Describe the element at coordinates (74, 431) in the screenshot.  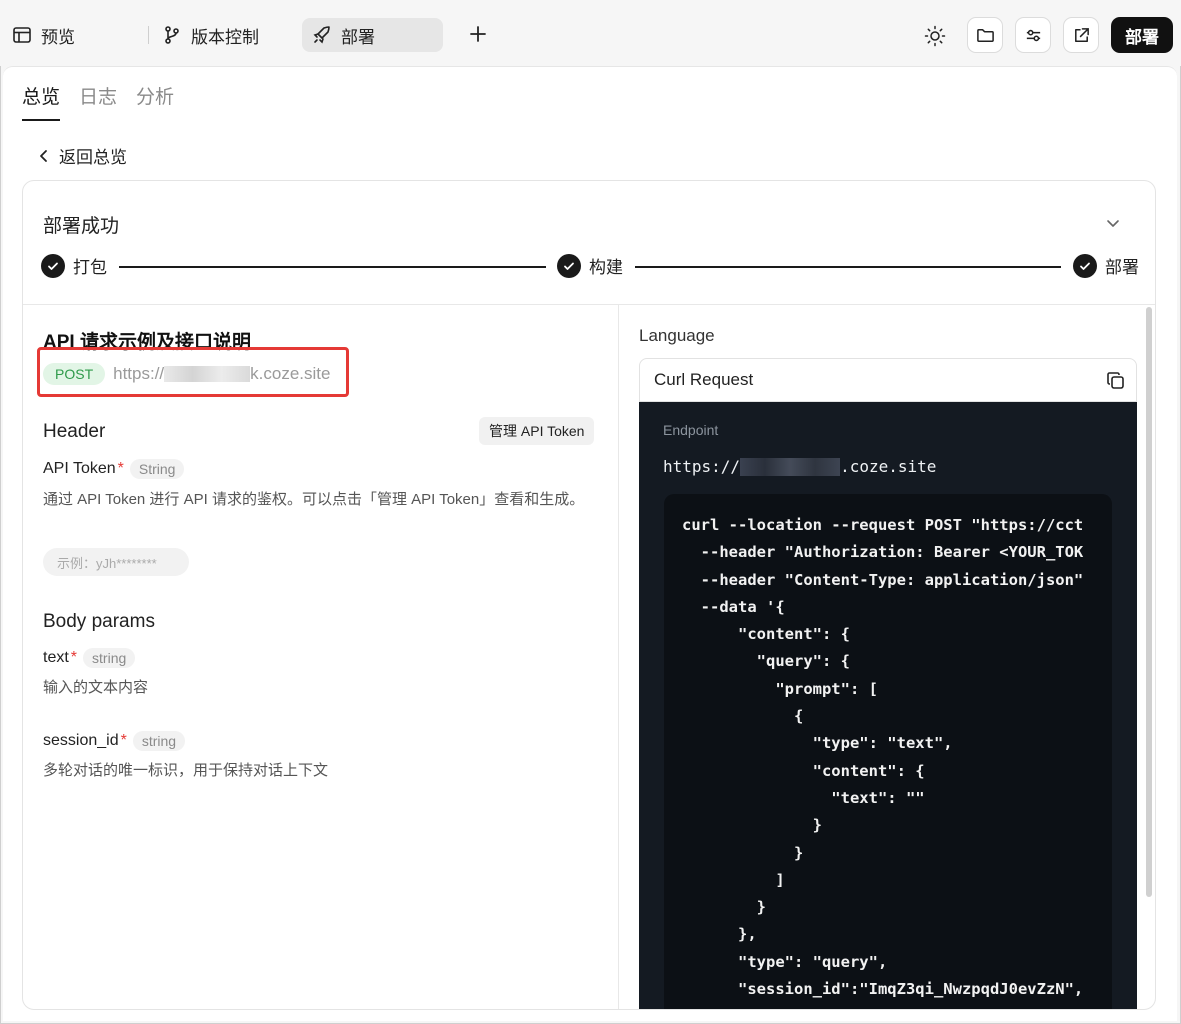
I see `header-section-label: Header` at that location.